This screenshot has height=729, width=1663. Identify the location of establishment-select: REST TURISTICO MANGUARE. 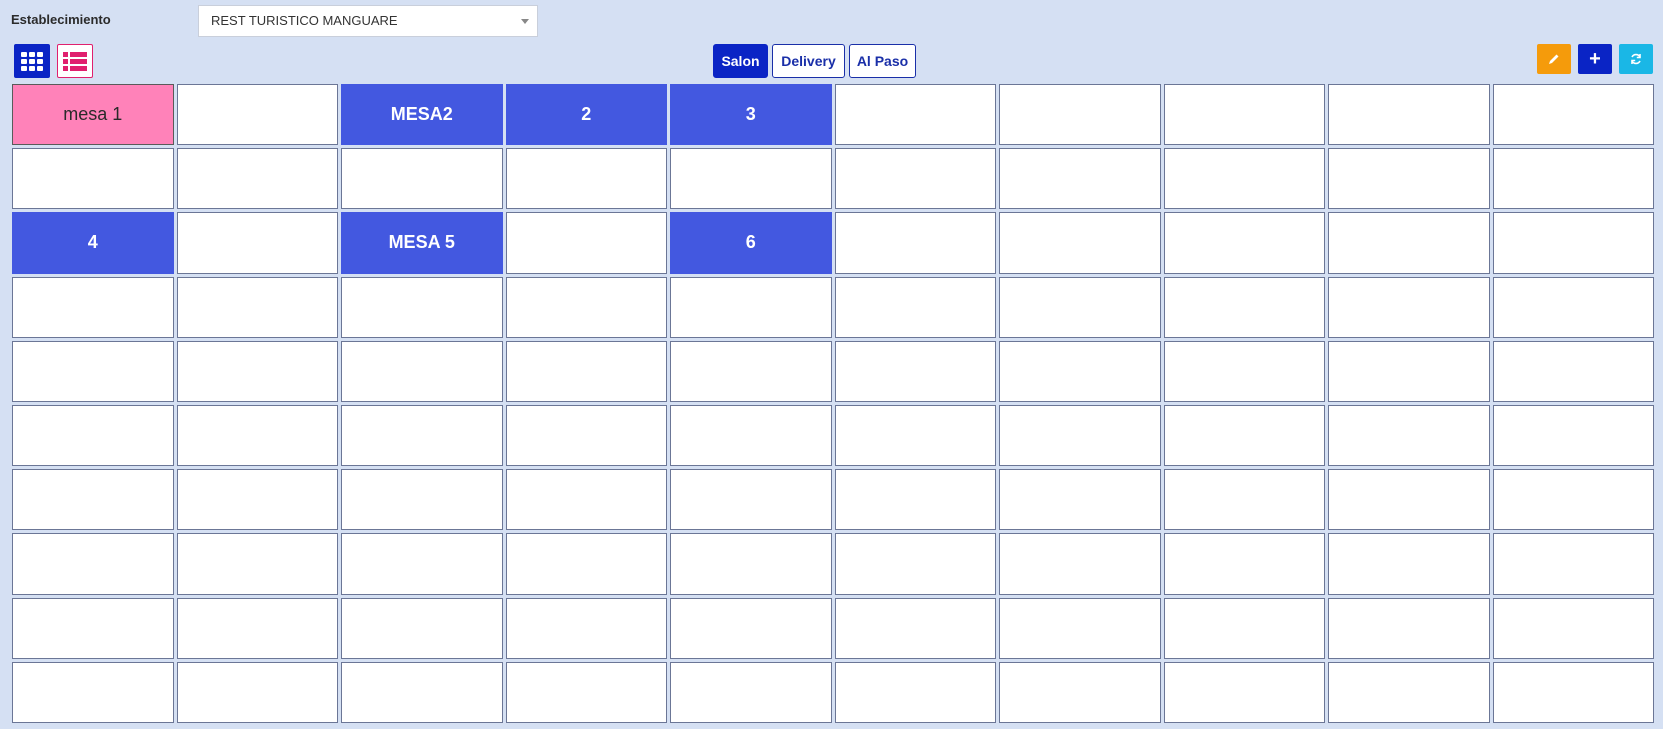
(368, 21).